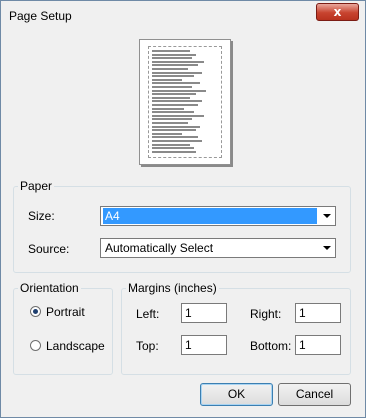  Describe the element at coordinates (65, 312) in the screenshot. I see `portrait-label: Portrait` at that location.